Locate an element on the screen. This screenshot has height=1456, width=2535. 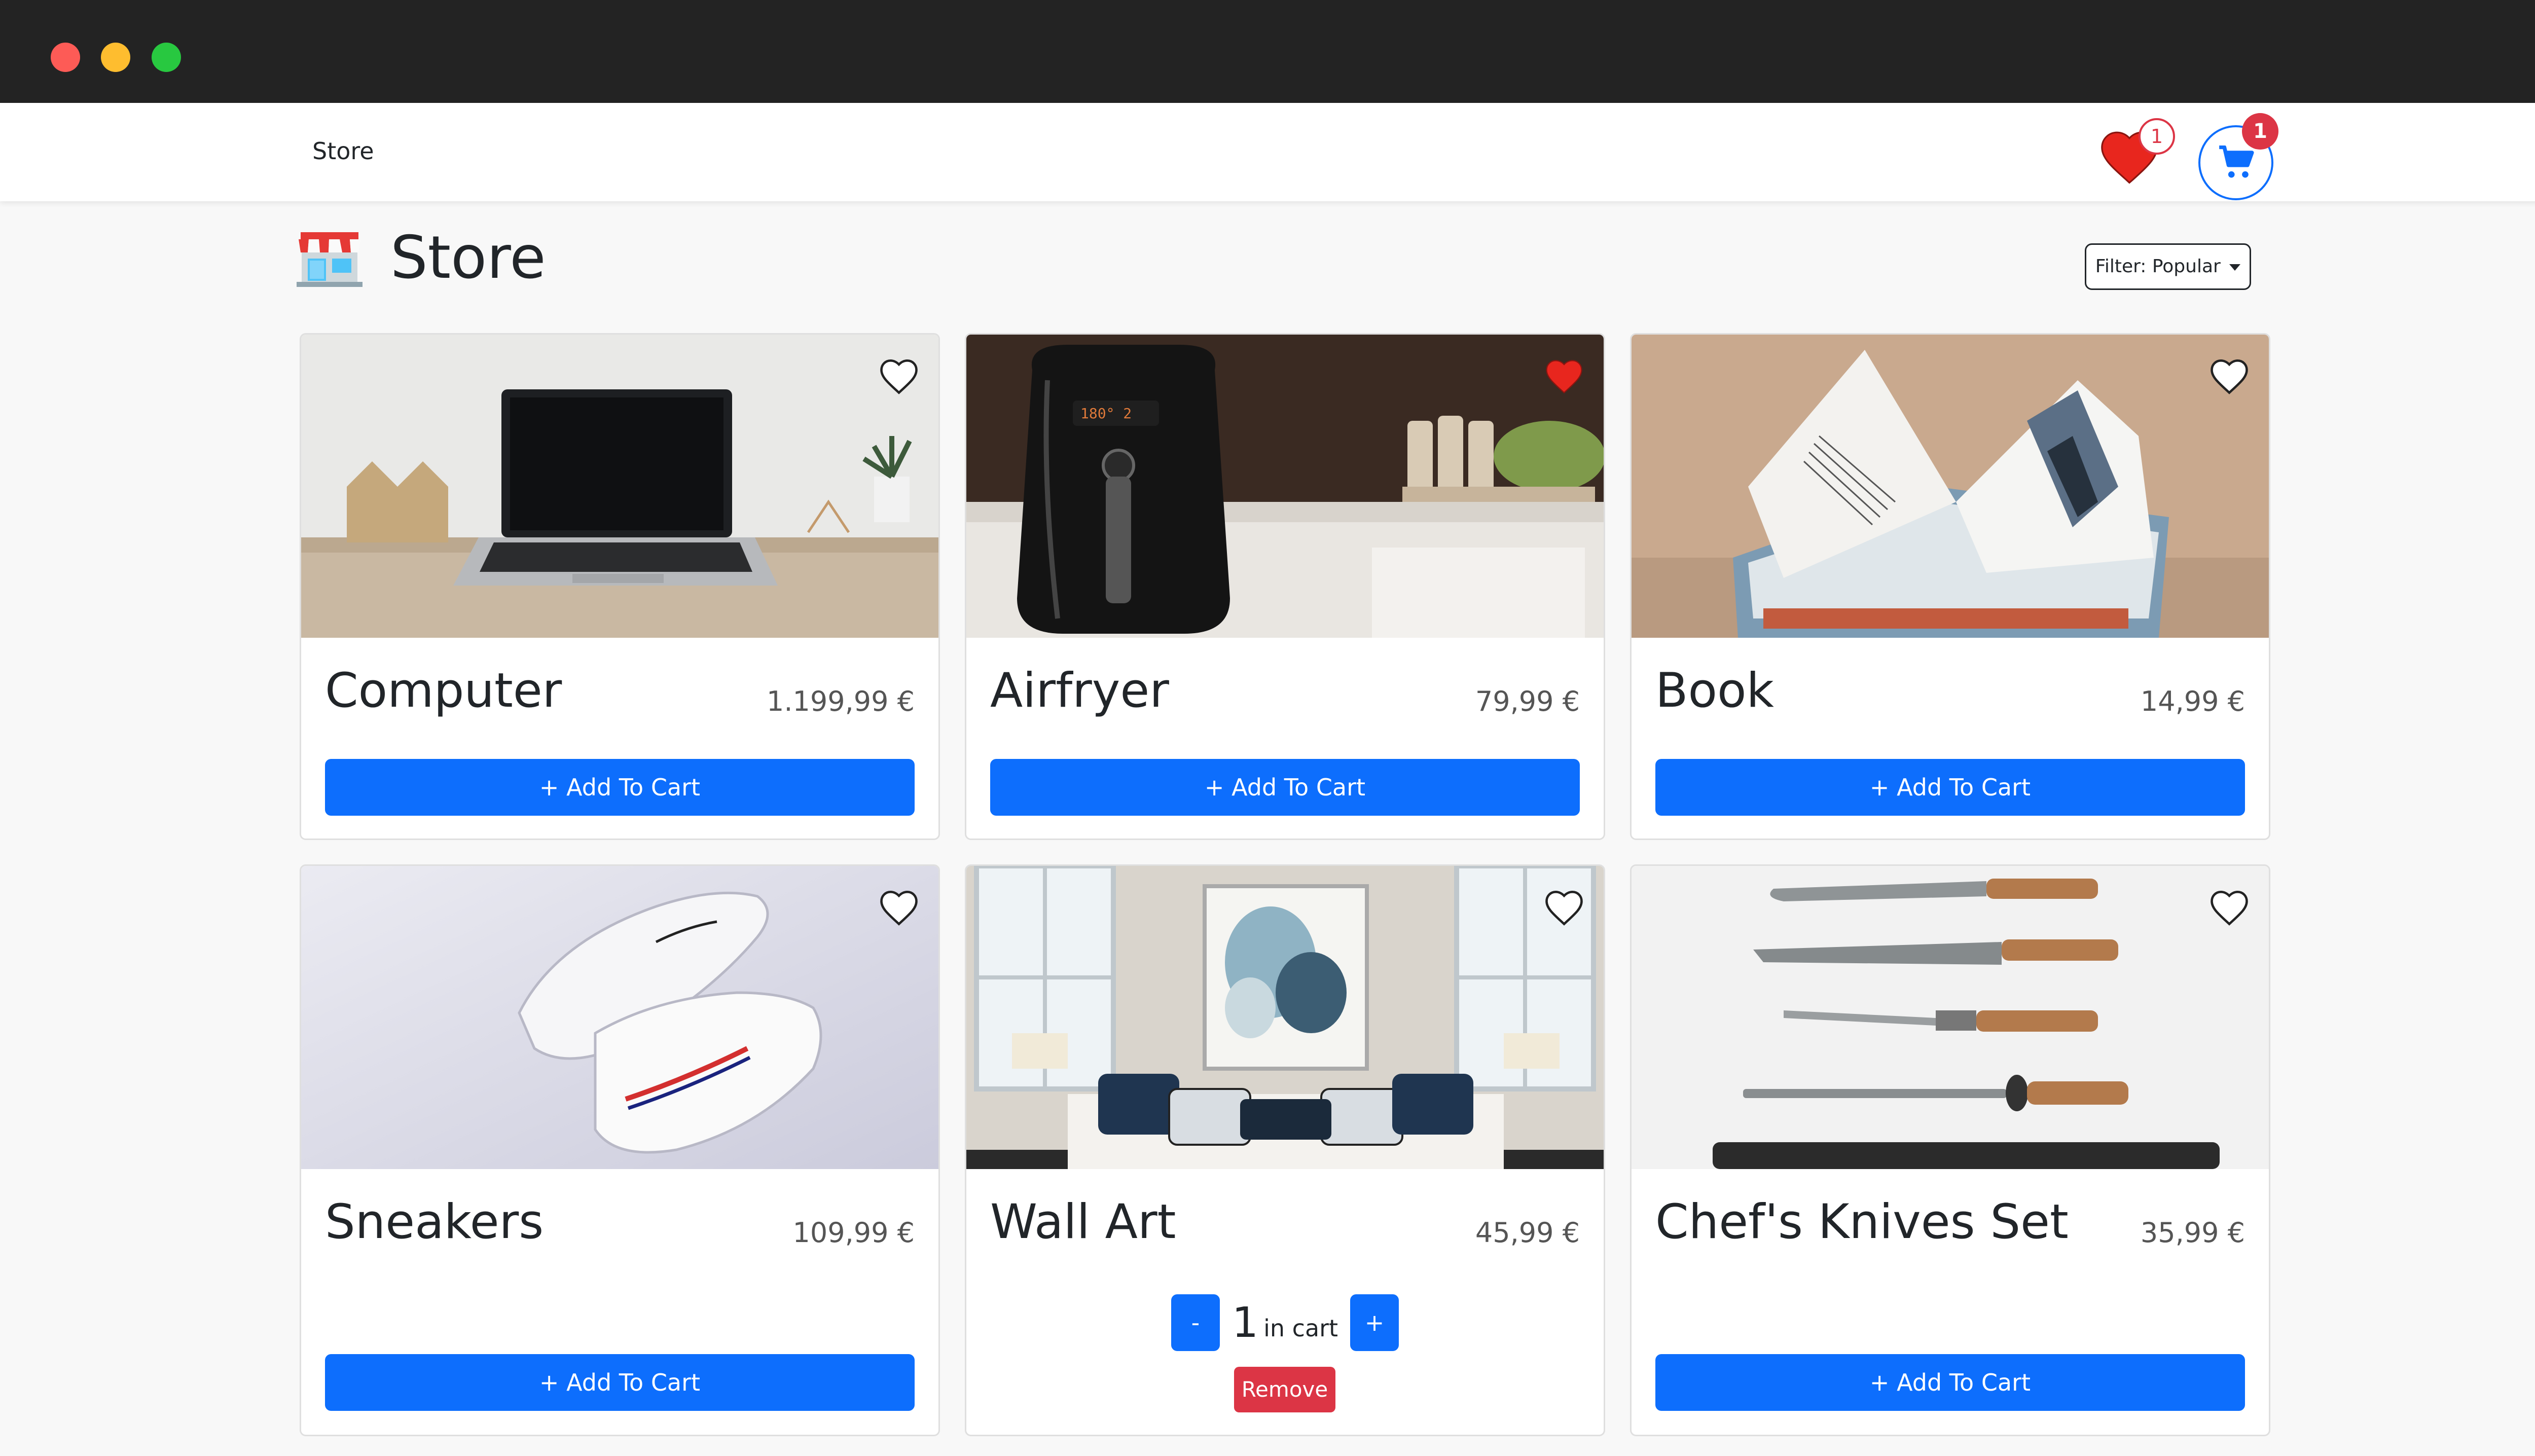
product-card-computer: Computer 1.199,99 € + Add To Cart is located at coordinates (620, 586).